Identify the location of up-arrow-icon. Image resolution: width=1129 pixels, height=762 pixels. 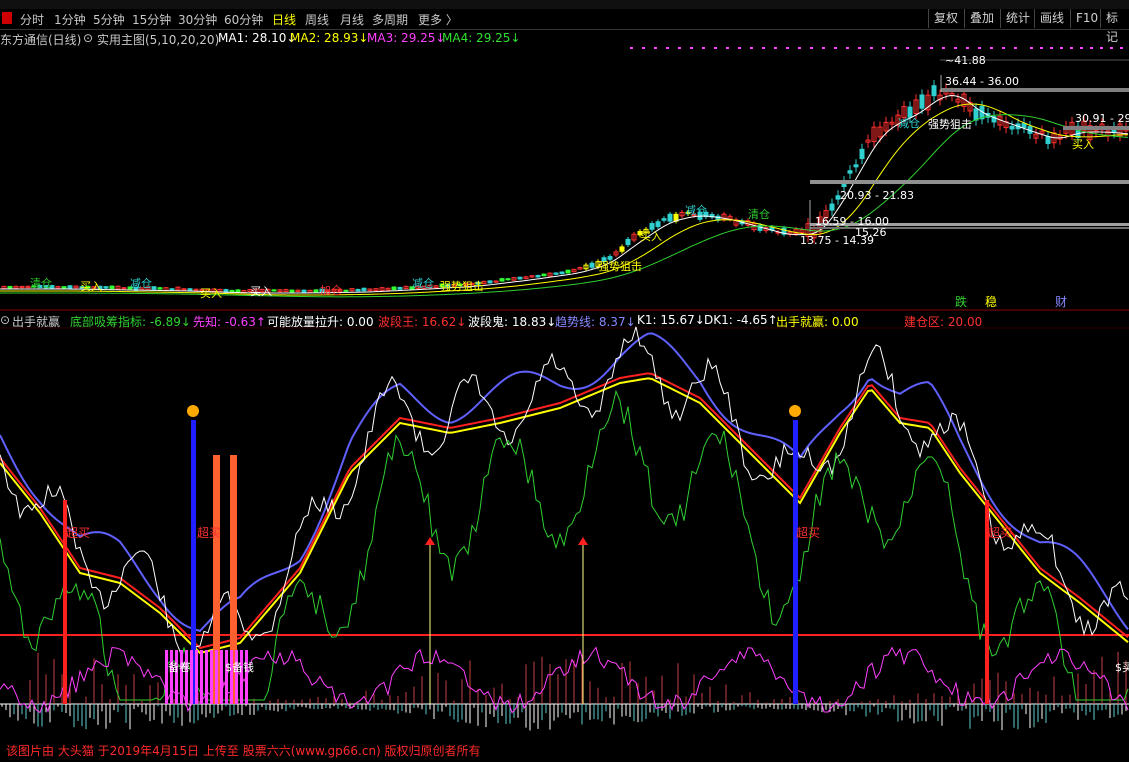
(430, 541).